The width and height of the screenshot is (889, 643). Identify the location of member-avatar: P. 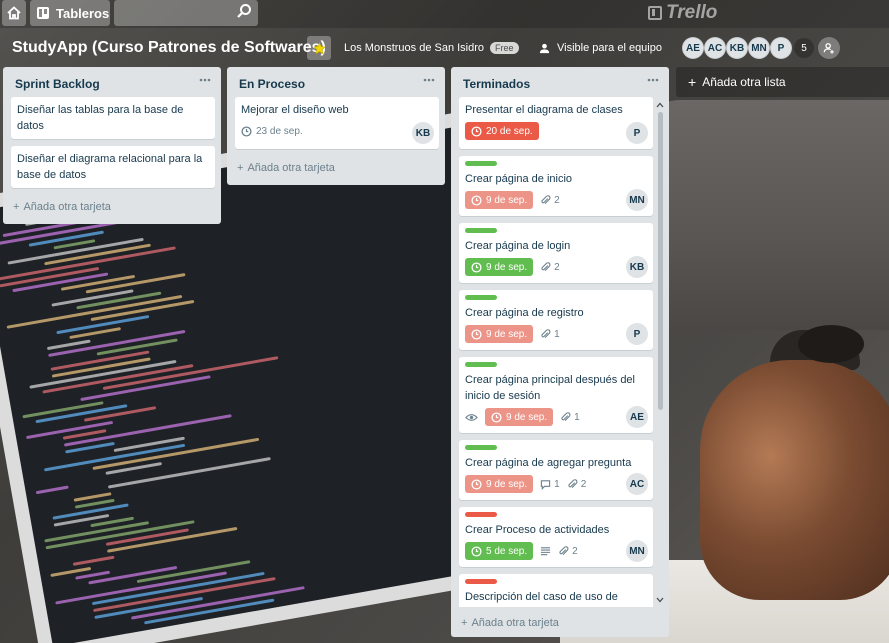
(781, 48).